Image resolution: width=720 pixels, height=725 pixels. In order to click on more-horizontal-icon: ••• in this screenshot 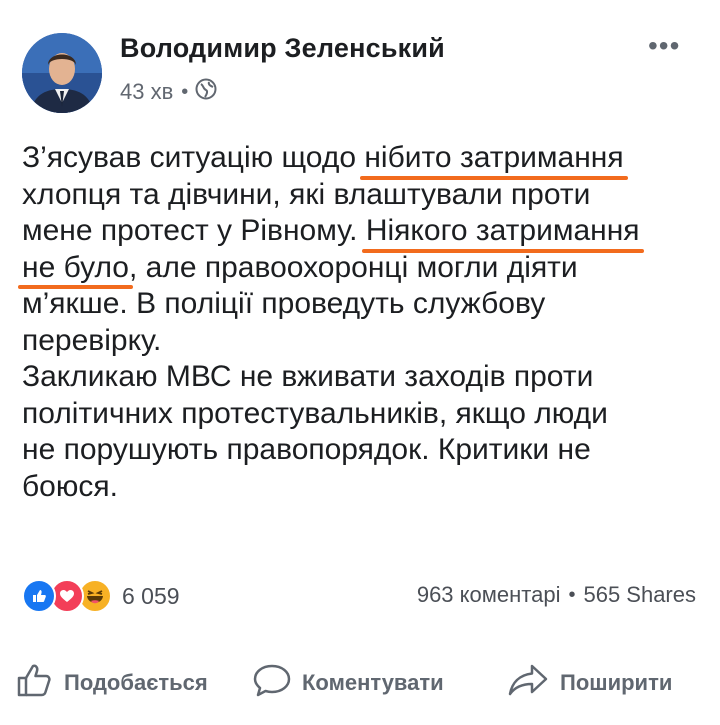, I will do `click(664, 46)`.